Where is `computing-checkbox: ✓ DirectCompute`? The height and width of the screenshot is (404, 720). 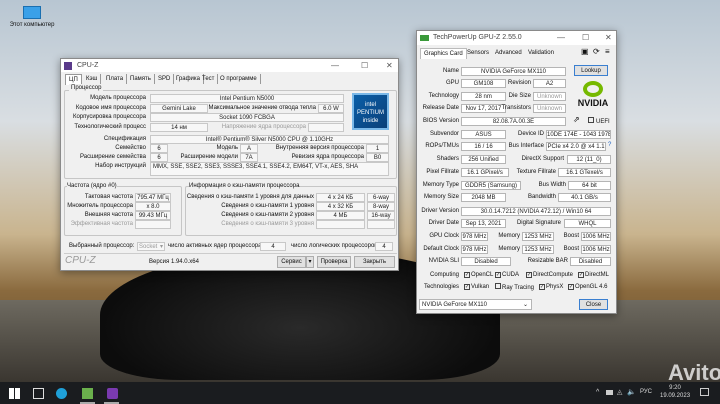 computing-checkbox: ✓ DirectCompute is located at coordinates (549, 275).